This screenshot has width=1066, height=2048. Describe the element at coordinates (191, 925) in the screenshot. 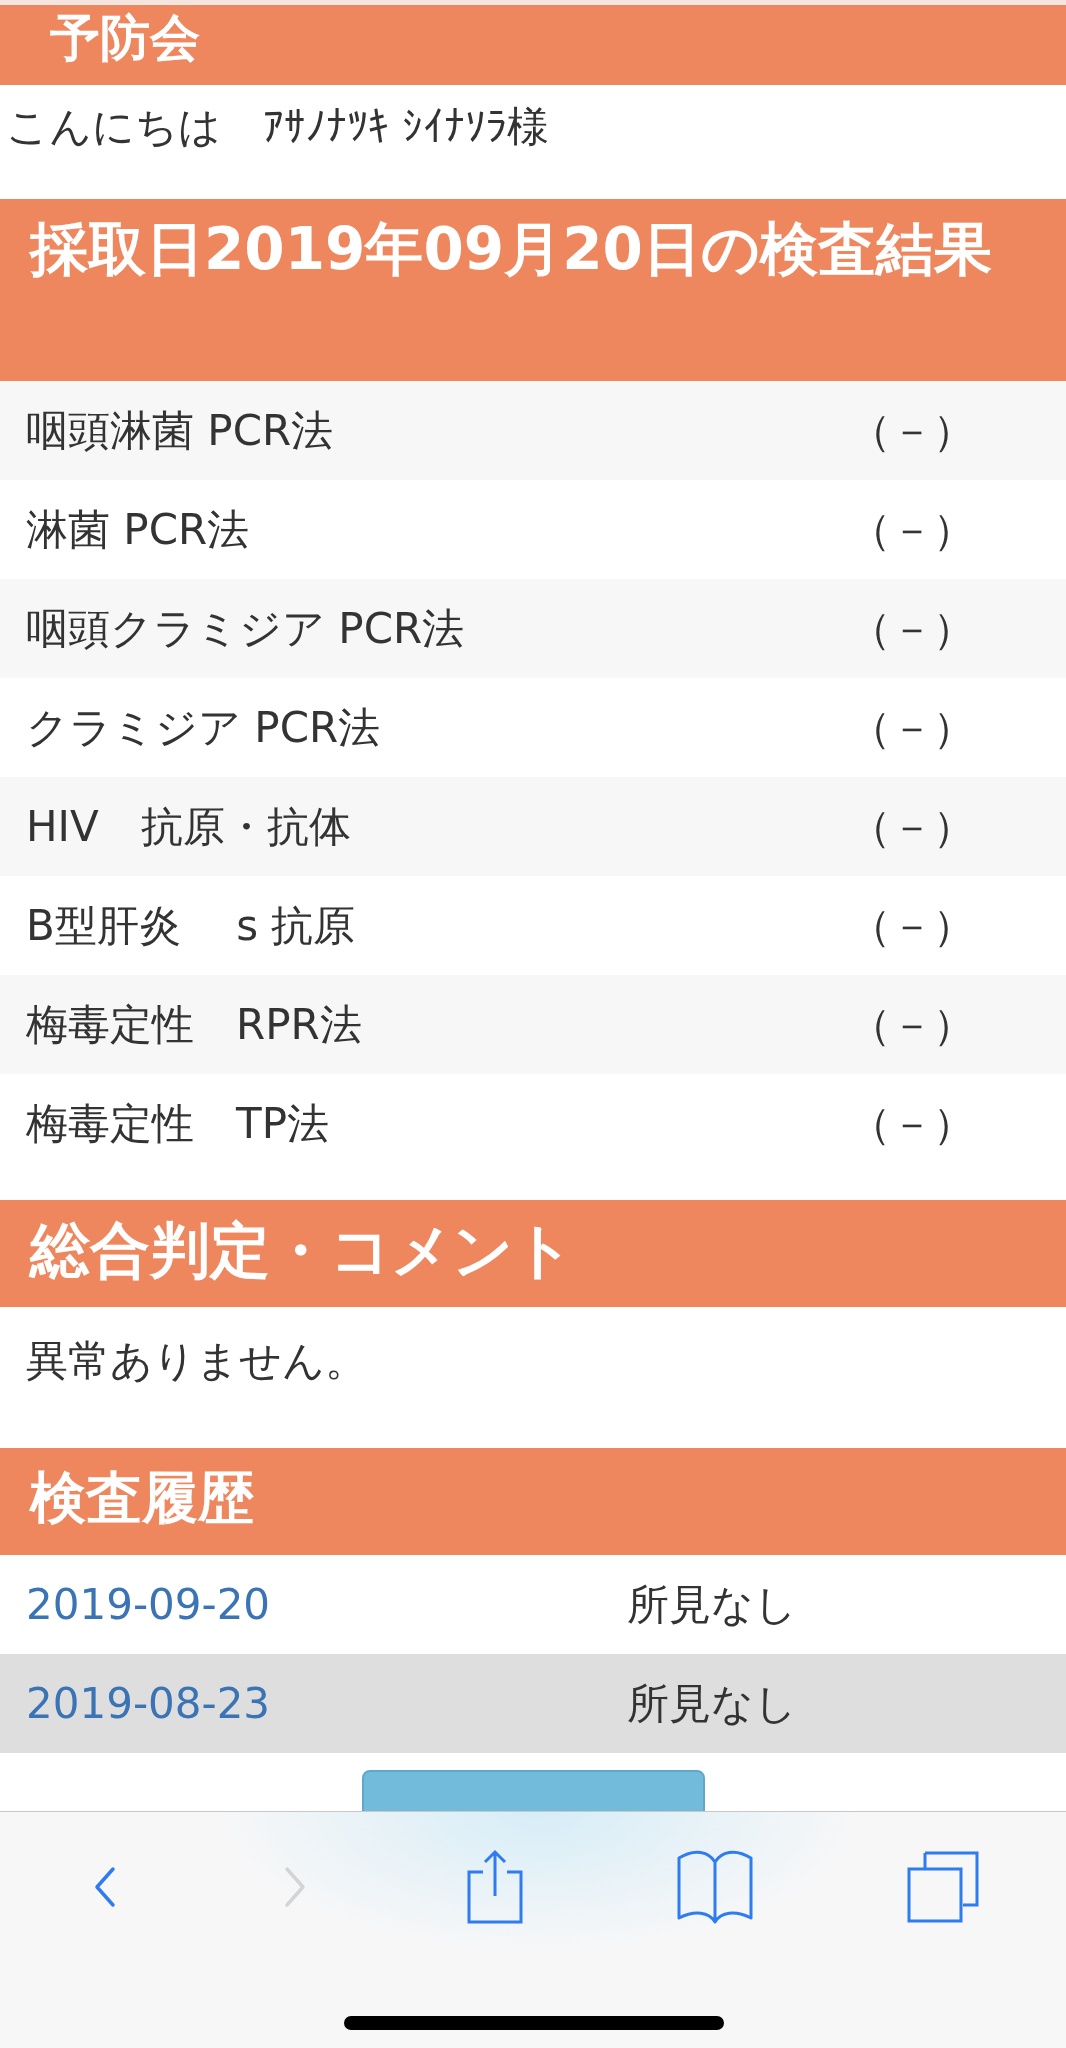

I see `test-name: B型肝炎 s 抗原` at that location.